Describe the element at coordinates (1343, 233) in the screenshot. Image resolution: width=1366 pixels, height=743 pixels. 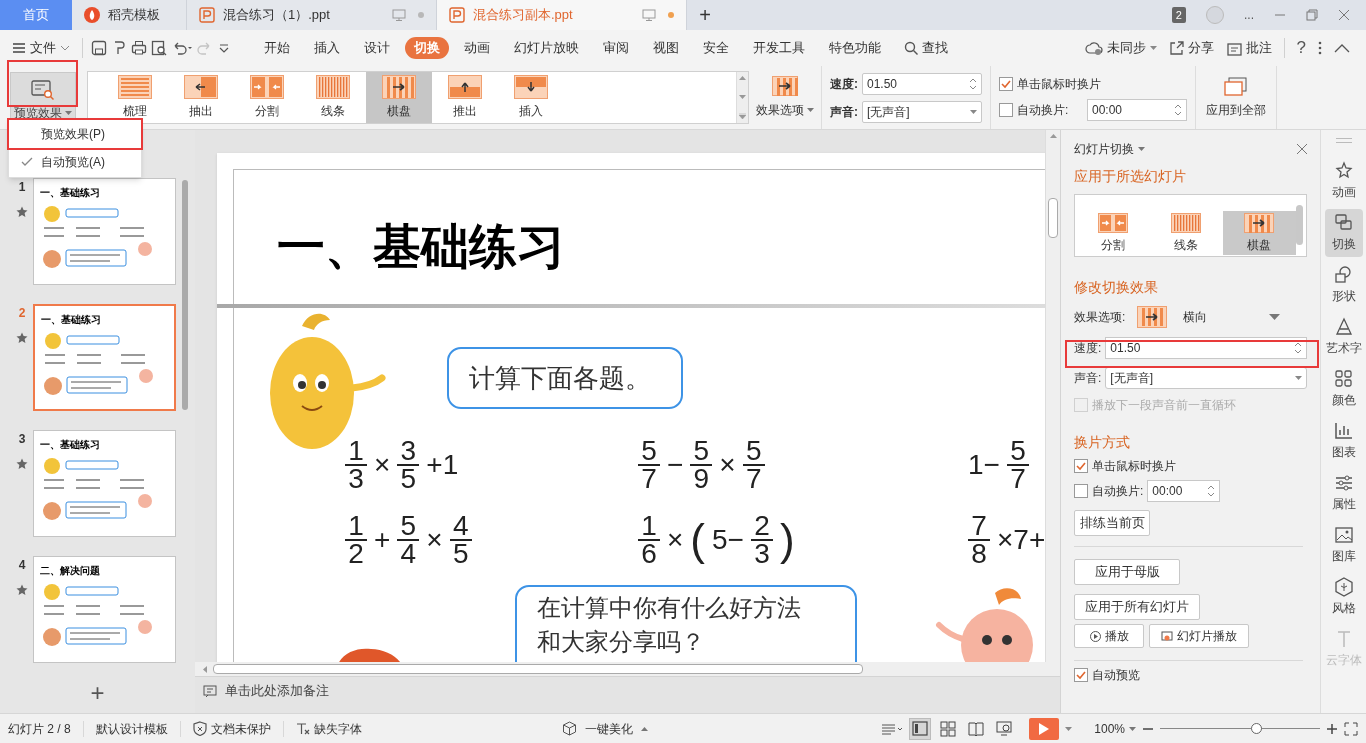
I see `sidebar-button: 切换` at that location.